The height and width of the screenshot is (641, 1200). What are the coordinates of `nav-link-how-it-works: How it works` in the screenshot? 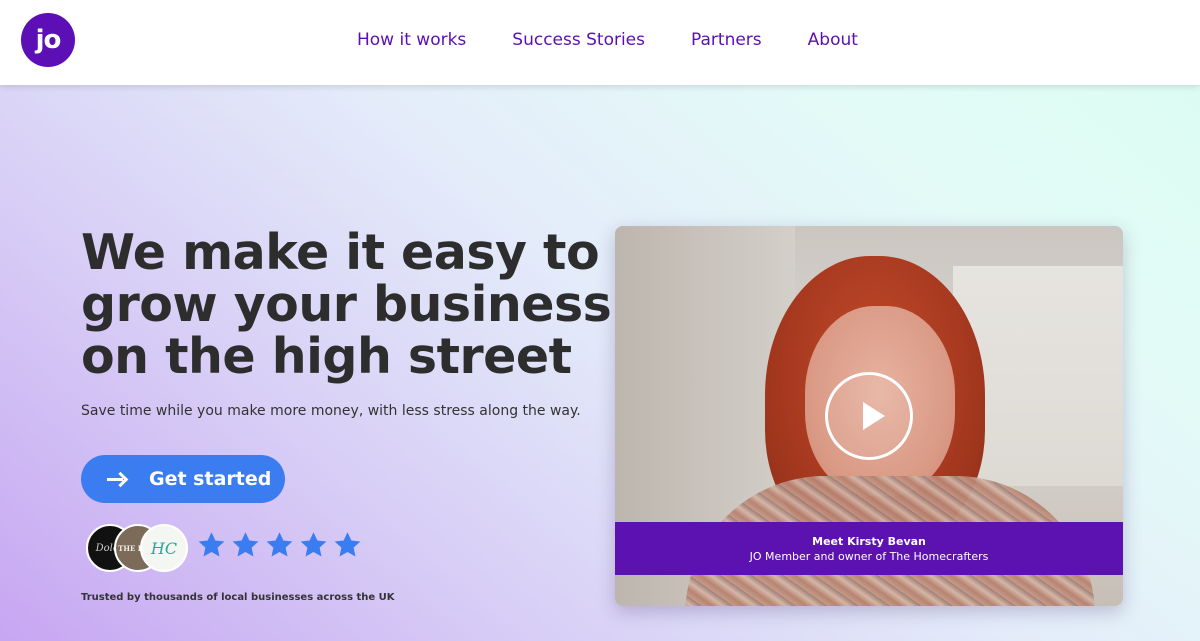 It's located at (411, 40).